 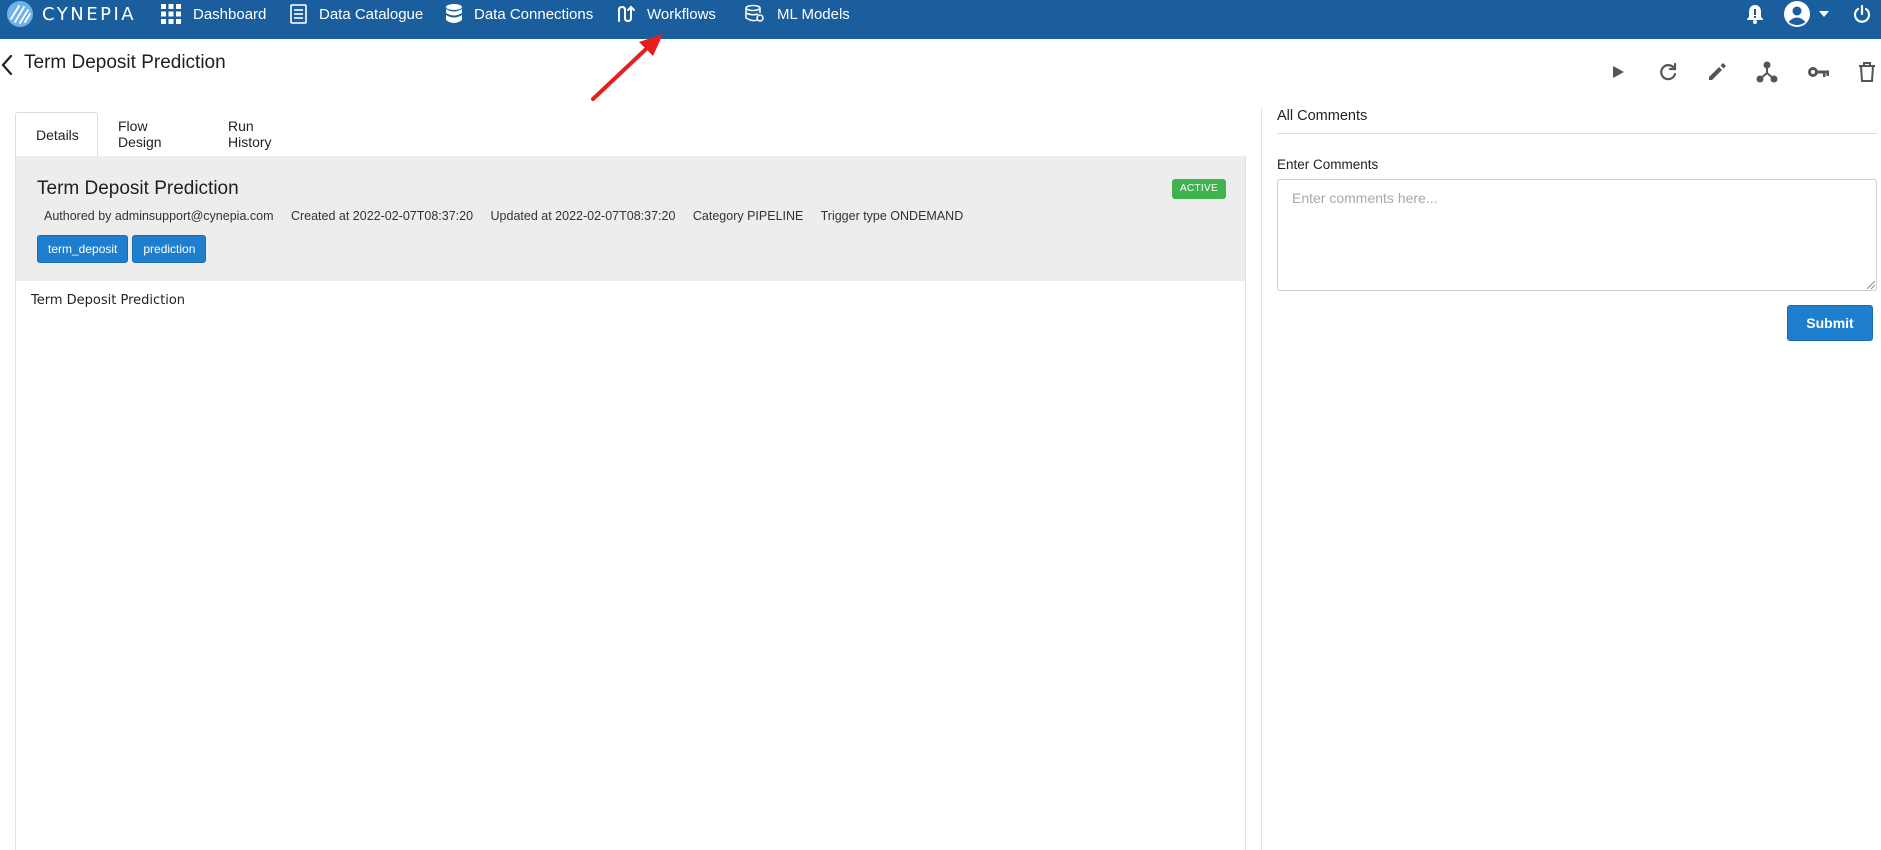 I want to click on user-menu, so click(x=1806, y=14).